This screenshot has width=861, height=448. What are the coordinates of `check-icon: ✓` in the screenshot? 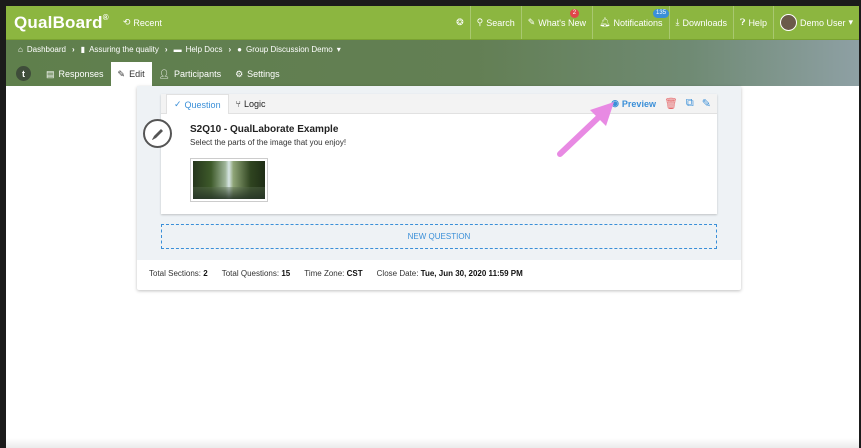 It's located at (178, 104).